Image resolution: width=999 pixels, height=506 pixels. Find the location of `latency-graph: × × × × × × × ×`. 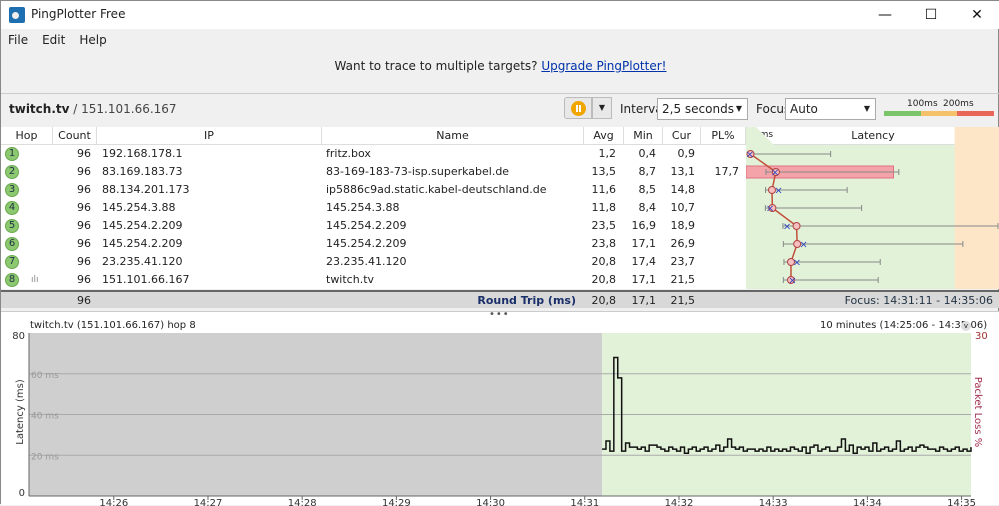

latency-graph: × × × × × × × × is located at coordinates (872, 208).